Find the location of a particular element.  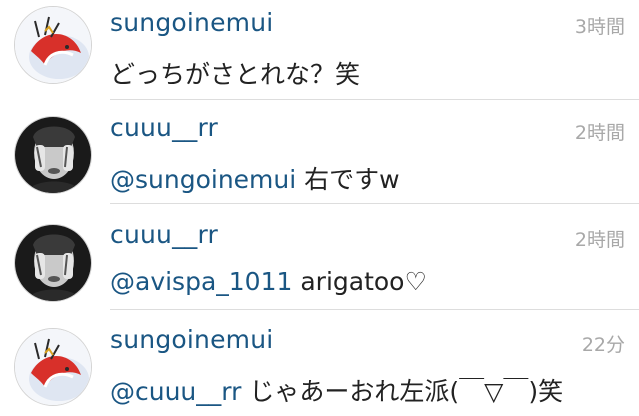

comment-text: @cuuu__rr じゃあーおれ左派(￣▽￣)笑 is located at coordinates (336, 390).